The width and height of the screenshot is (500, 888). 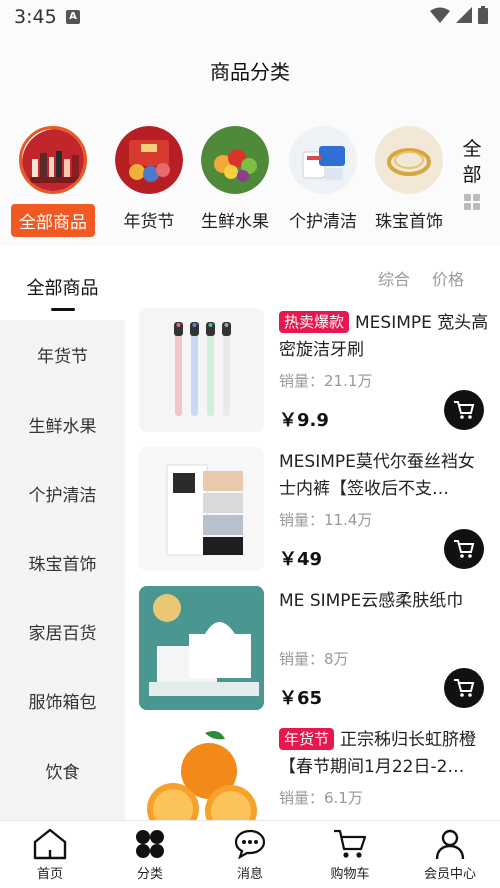 I want to click on product-sales: 销量：11.4万, so click(x=326, y=520).